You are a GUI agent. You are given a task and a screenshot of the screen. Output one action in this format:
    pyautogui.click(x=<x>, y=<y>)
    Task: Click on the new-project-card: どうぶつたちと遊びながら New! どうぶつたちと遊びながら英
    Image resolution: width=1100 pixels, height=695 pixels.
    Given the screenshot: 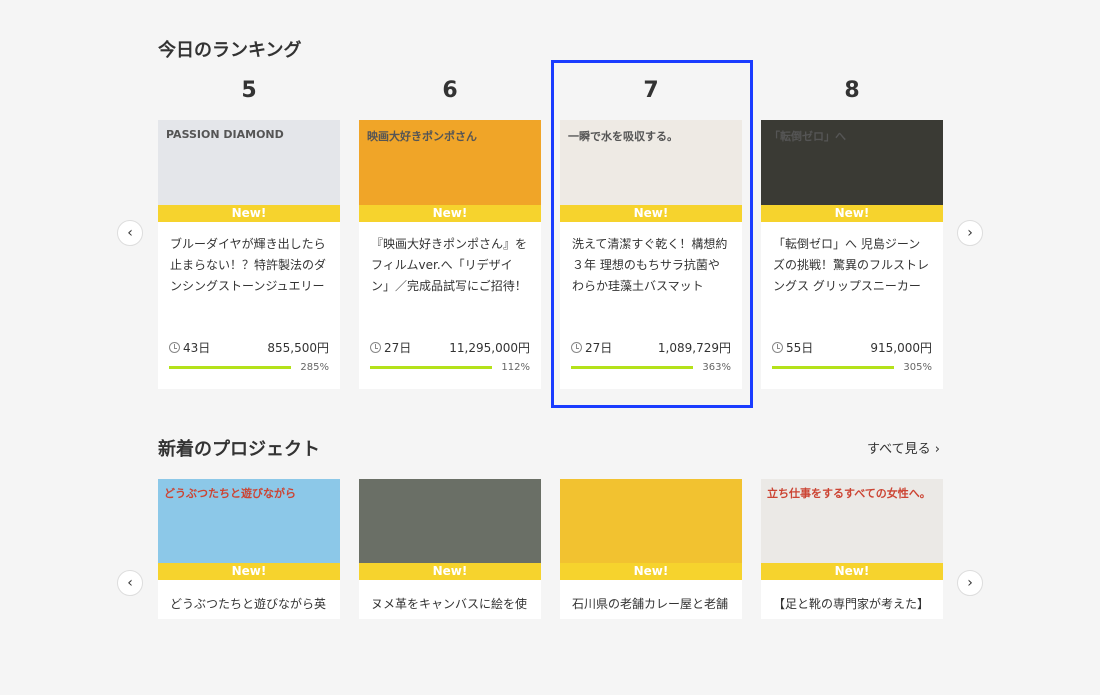 What is the action you would take?
    pyautogui.click(x=249, y=549)
    